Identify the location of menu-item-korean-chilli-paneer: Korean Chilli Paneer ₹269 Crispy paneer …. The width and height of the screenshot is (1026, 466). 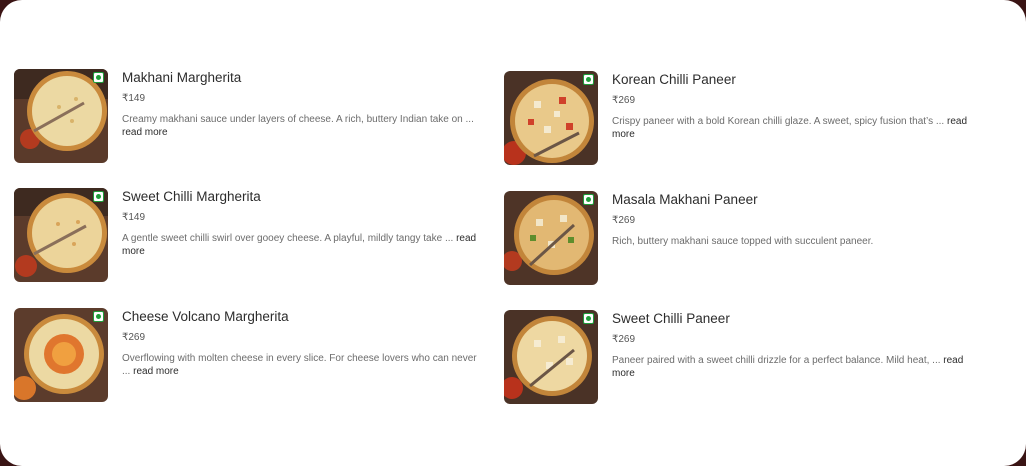
(739, 118).